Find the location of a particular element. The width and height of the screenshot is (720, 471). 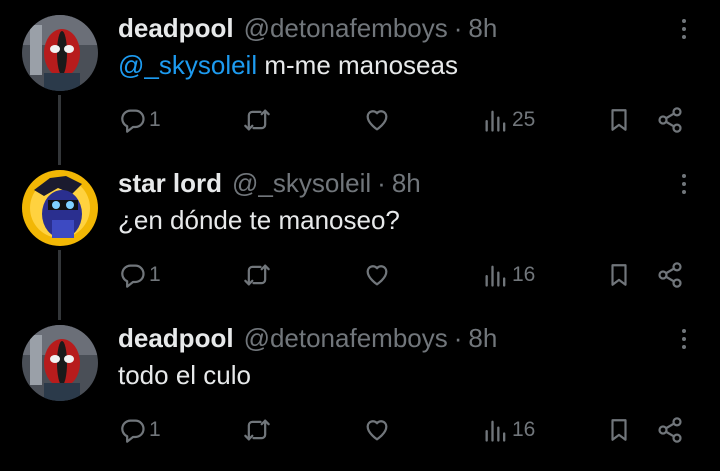

tweet-text: ¿en dónde te manoseo? is located at coordinates (259, 220).